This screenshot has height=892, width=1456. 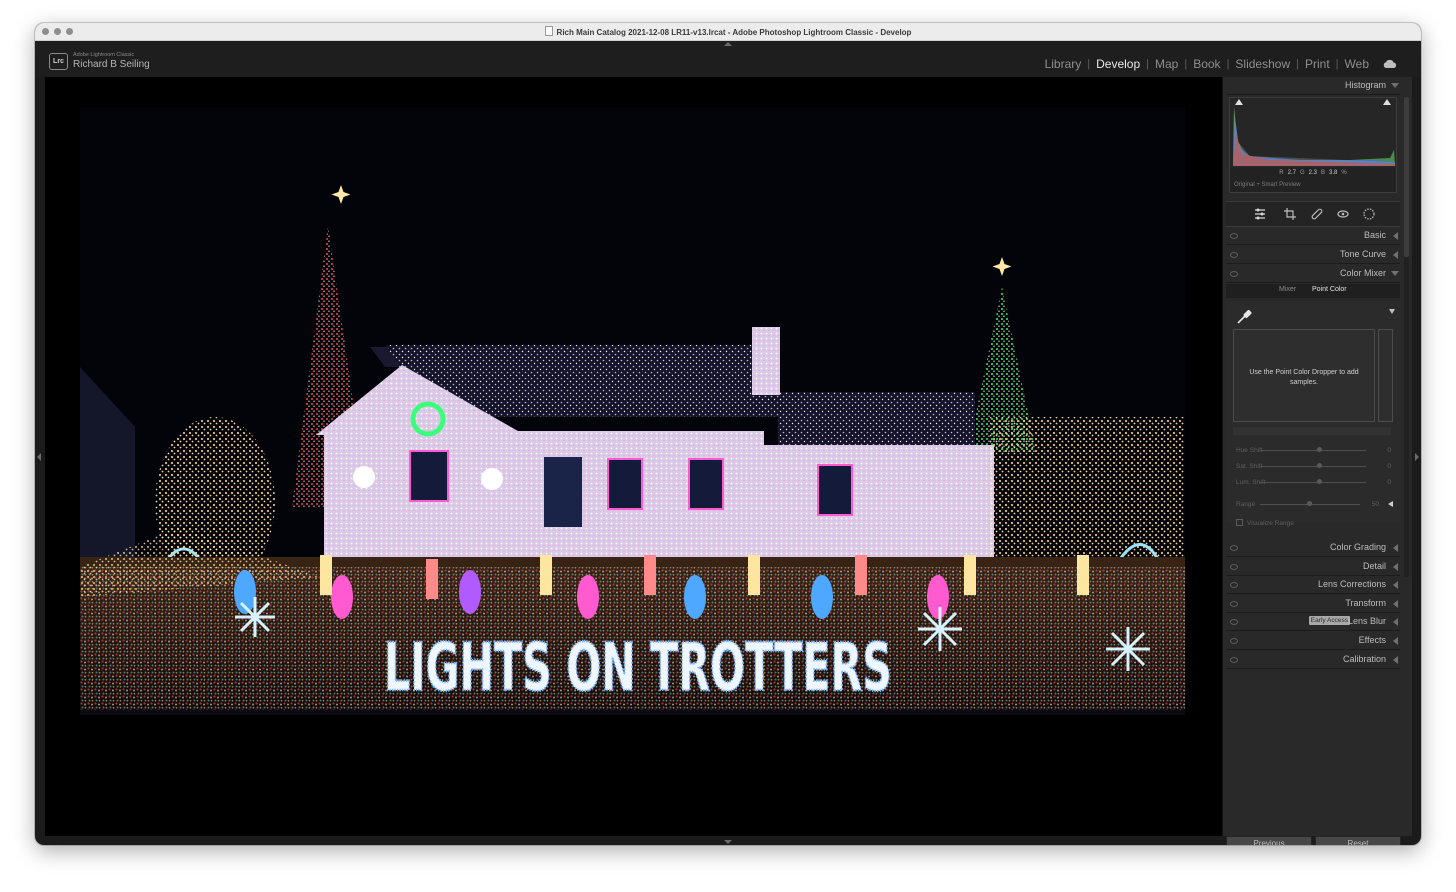 I want to click on range-expand-icon, so click(x=1390, y=504).